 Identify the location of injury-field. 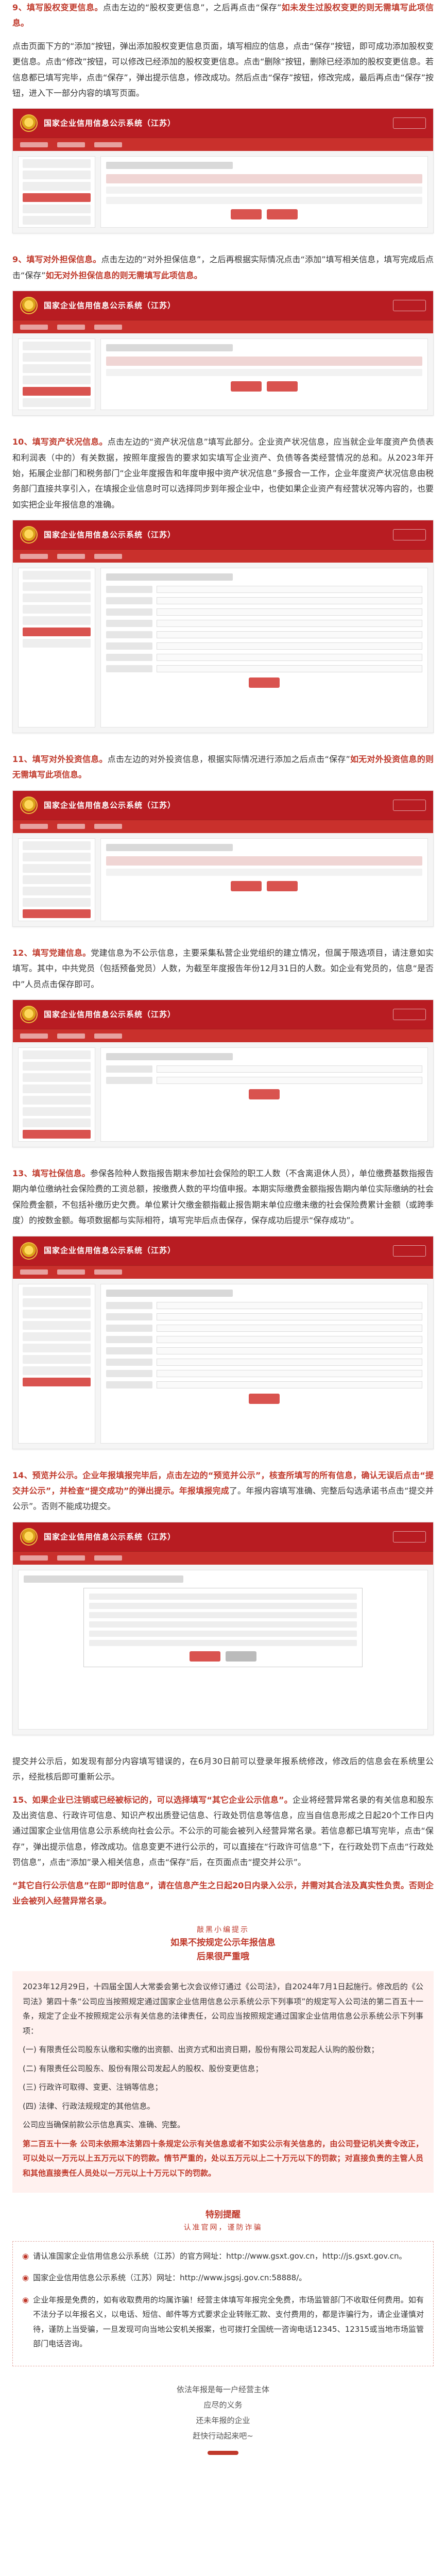
(289, 1339).